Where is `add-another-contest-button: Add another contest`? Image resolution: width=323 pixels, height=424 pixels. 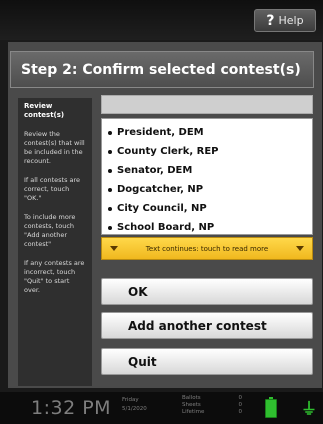
add-another-contest-button: Add another contest is located at coordinates (207, 325).